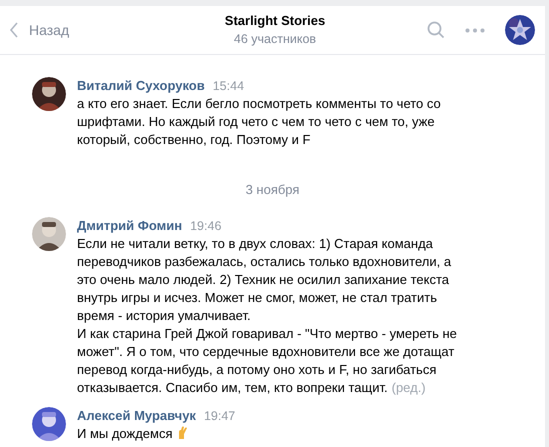 The width and height of the screenshot is (549, 447). I want to click on date-separator: 3 ноября, so click(273, 190).